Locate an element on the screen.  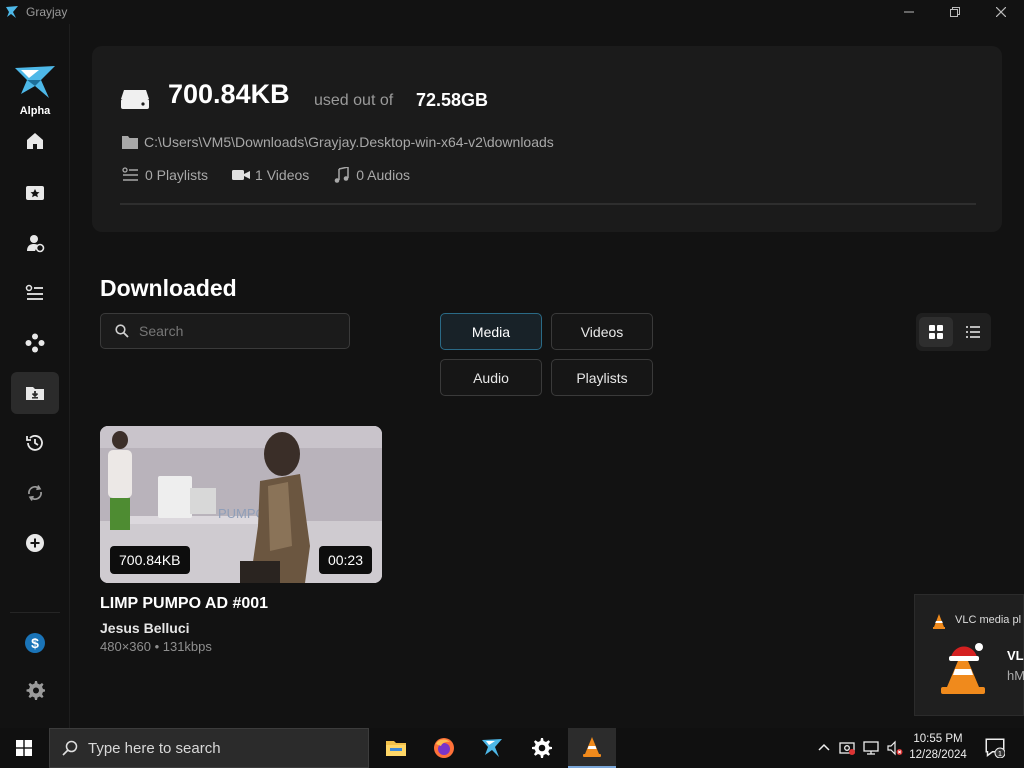
tray-overflow-button is located at coordinates (824, 748).